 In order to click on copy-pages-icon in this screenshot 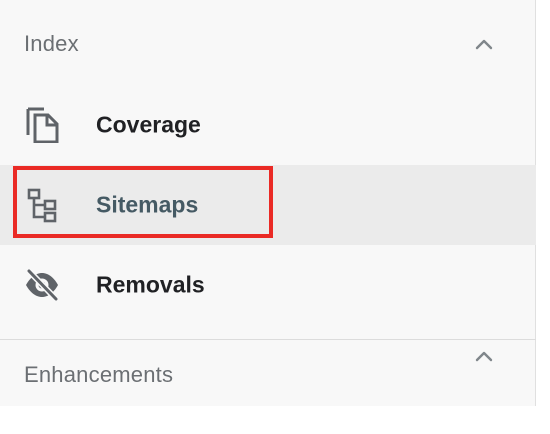, I will do `click(42, 125)`.